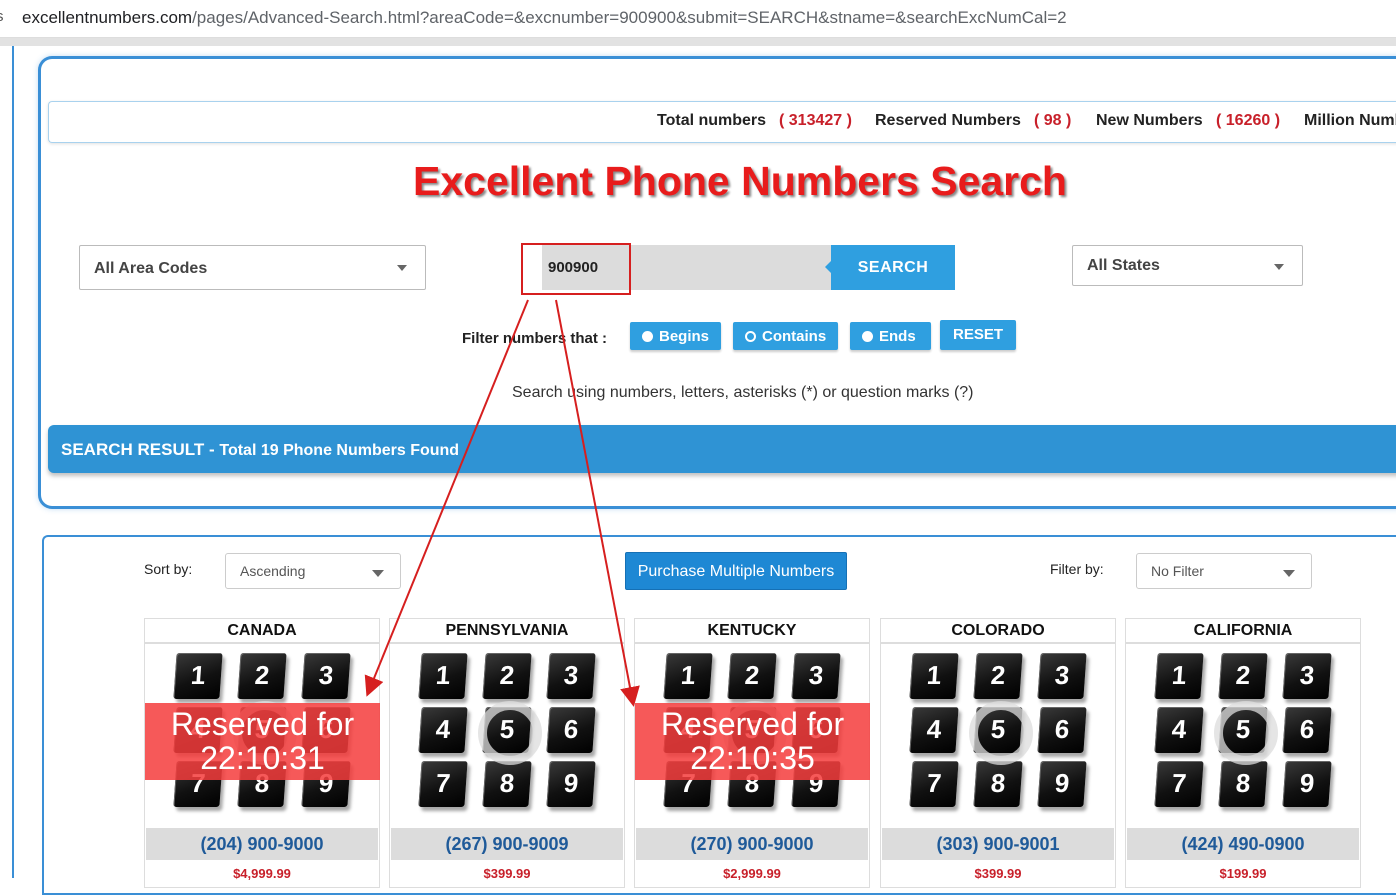 The height and width of the screenshot is (895, 1396). I want to click on card-price: $199.99, so click(1243, 873).